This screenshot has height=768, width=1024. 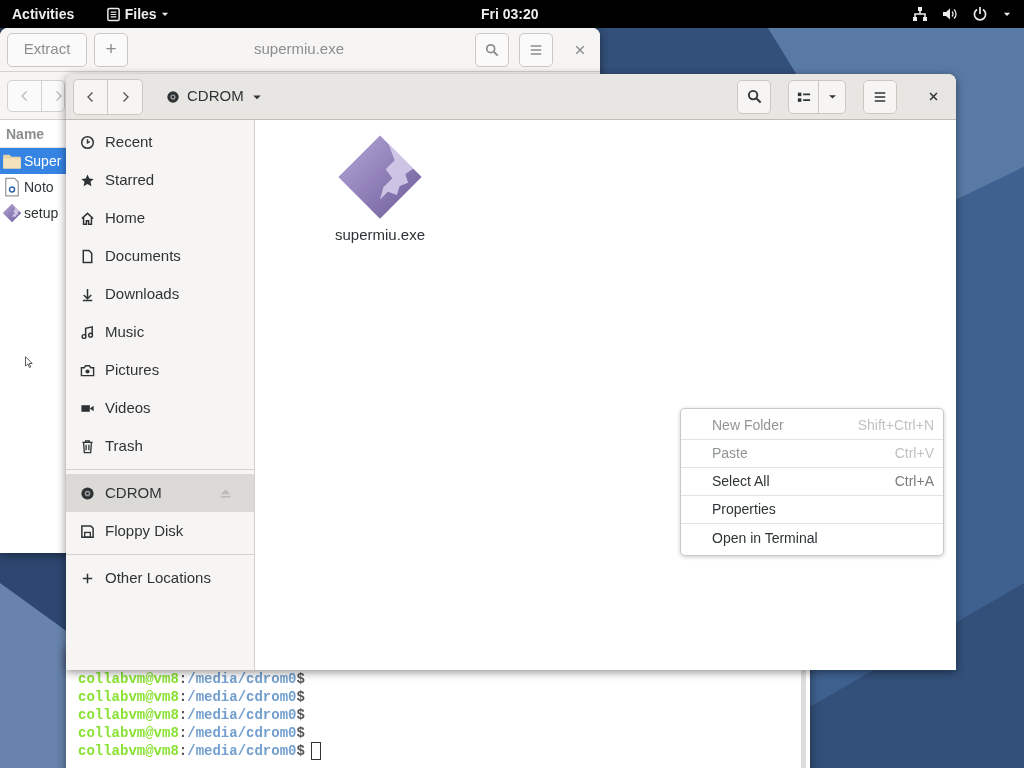 What do you see at coordinates (914, 481) in the screenshot?
I see `shortcut-label: Ctrl+A` at bounding box center [914, 481].